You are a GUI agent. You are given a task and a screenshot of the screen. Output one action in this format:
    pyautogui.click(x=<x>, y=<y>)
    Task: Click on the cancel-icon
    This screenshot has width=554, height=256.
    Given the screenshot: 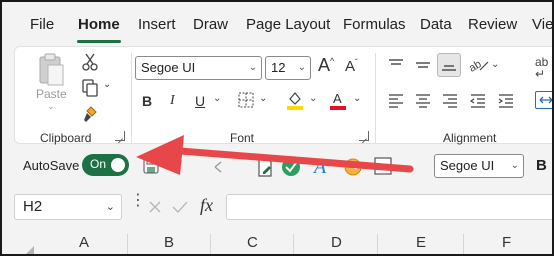 What is the action you would take?
    pyautogui.click(x=155, y=207)
    